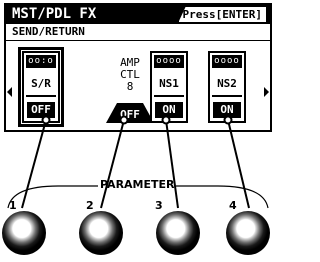  What do you see at coordinates (233, 205) in the screenshot?
I see `knob-number: 4` at bounding box center [233, 205].